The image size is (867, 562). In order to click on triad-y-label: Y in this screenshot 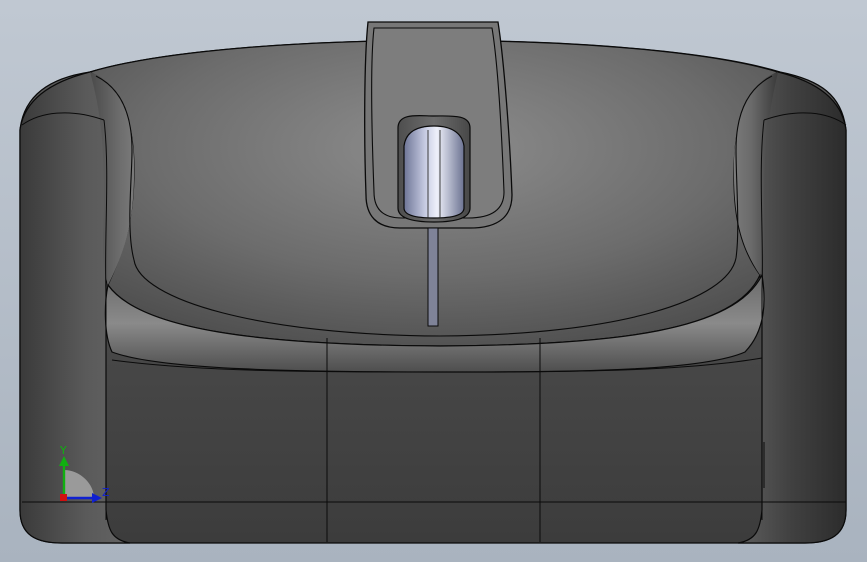, I will do `click(63, 450)`.